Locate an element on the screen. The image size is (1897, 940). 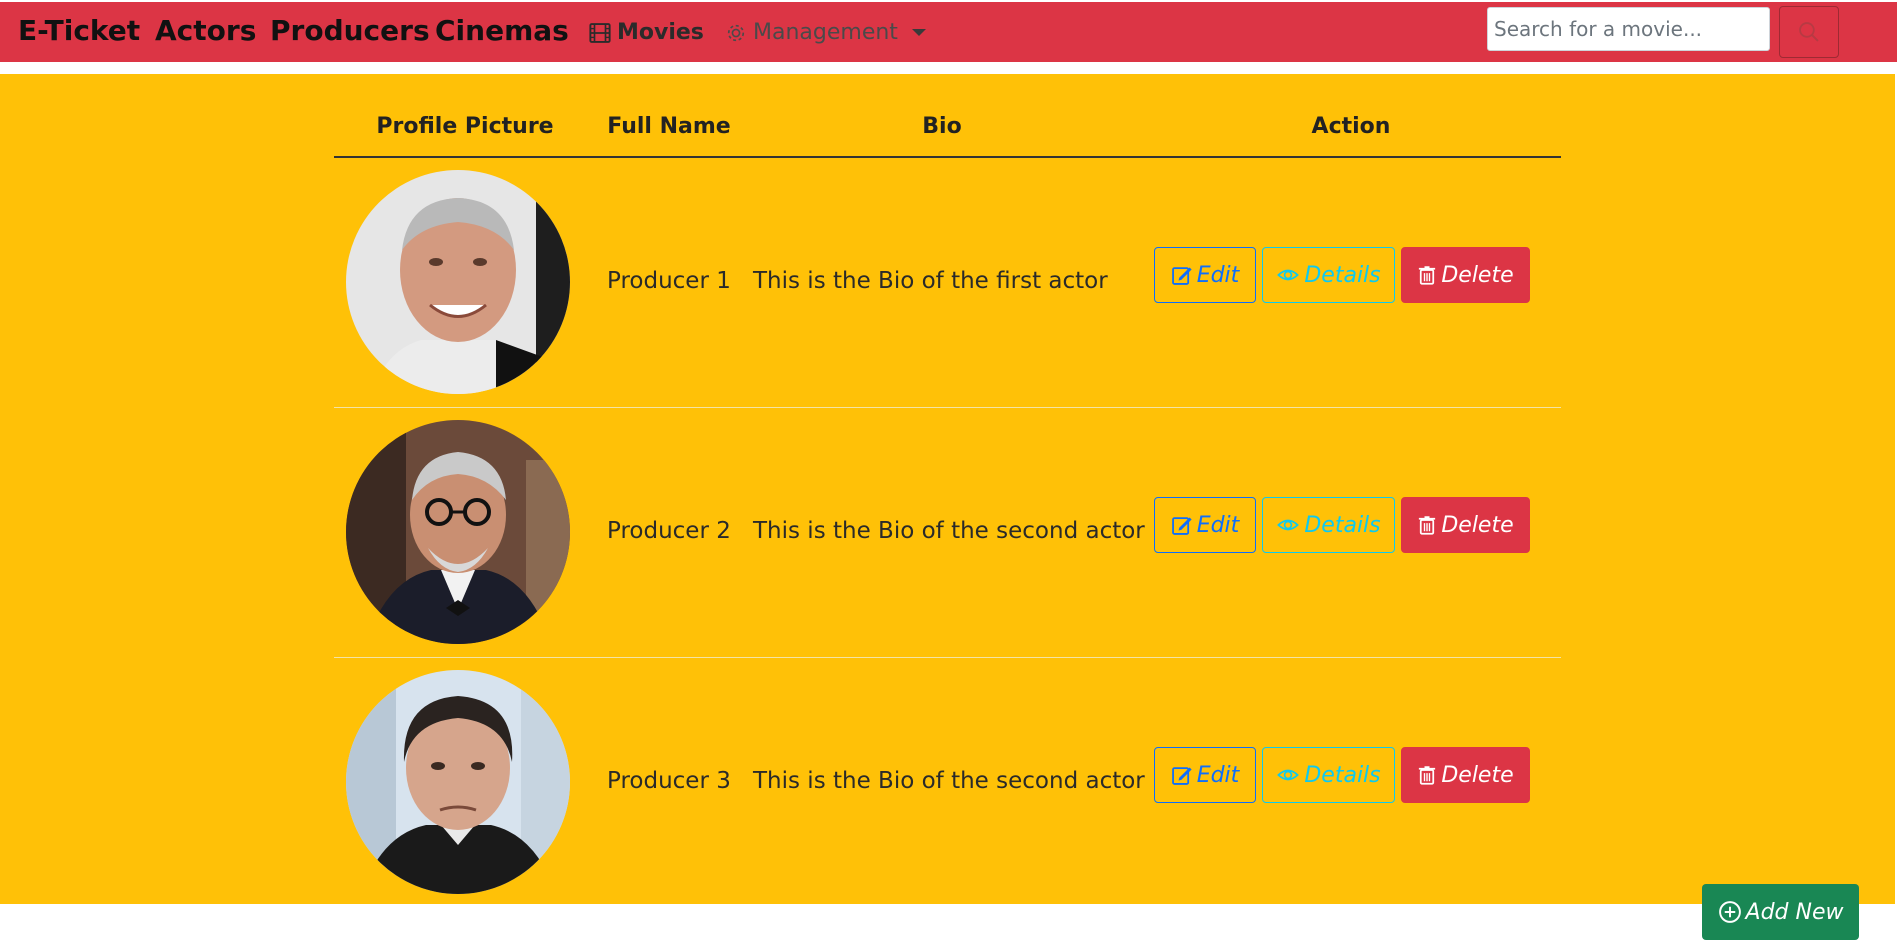
search-input is located at coordinates (1628, 29).